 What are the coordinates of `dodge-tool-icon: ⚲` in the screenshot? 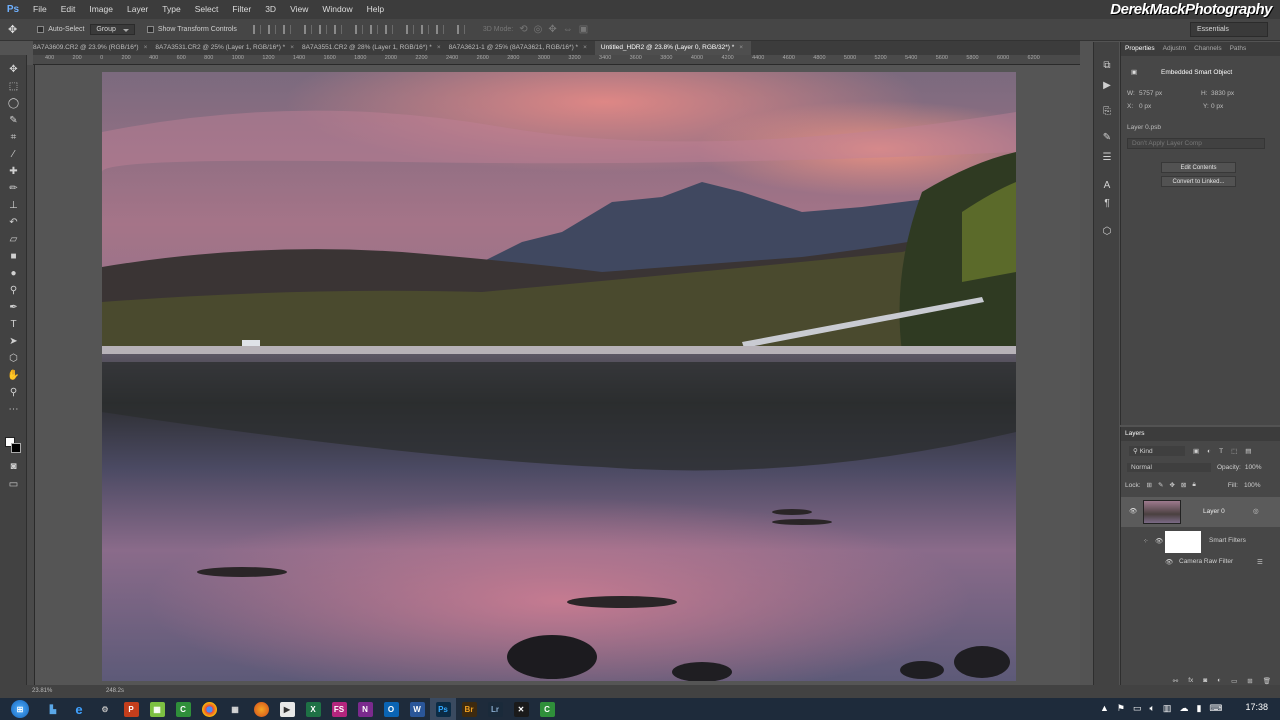 It's located at (13, 290).